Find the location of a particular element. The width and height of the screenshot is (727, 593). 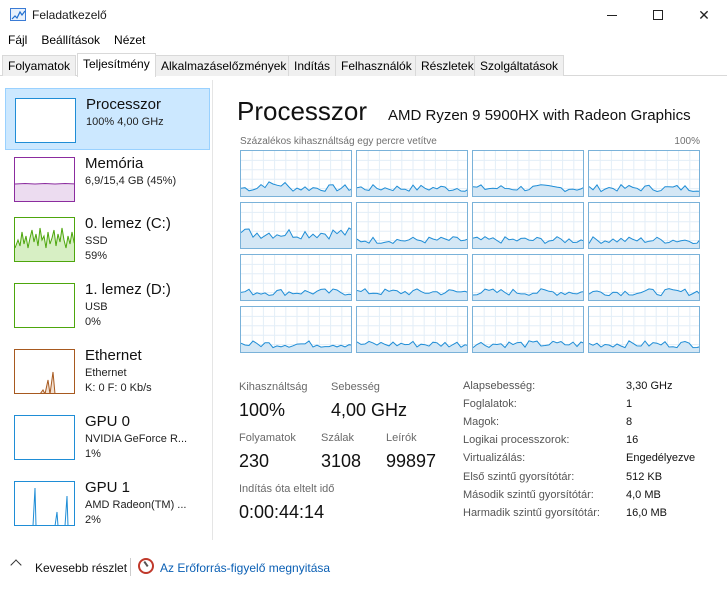

tab-performance: Teljesítmény is located at coordinates (116, 65).